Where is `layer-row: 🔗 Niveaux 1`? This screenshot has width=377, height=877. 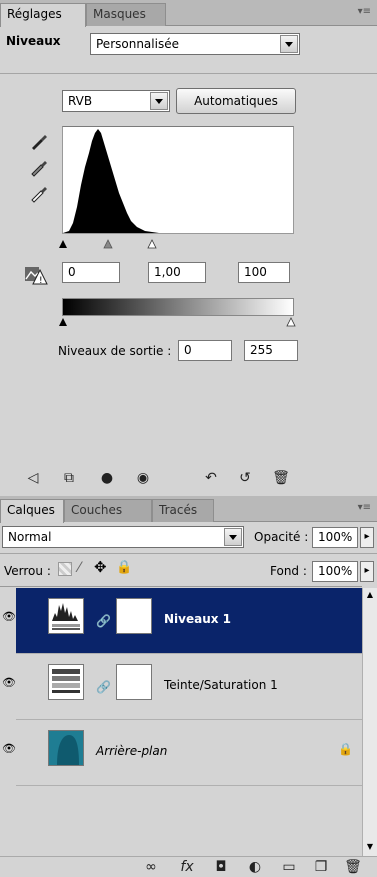
layer-row: 🔗 Niveaux 1 is located at coordinates (189, 621).